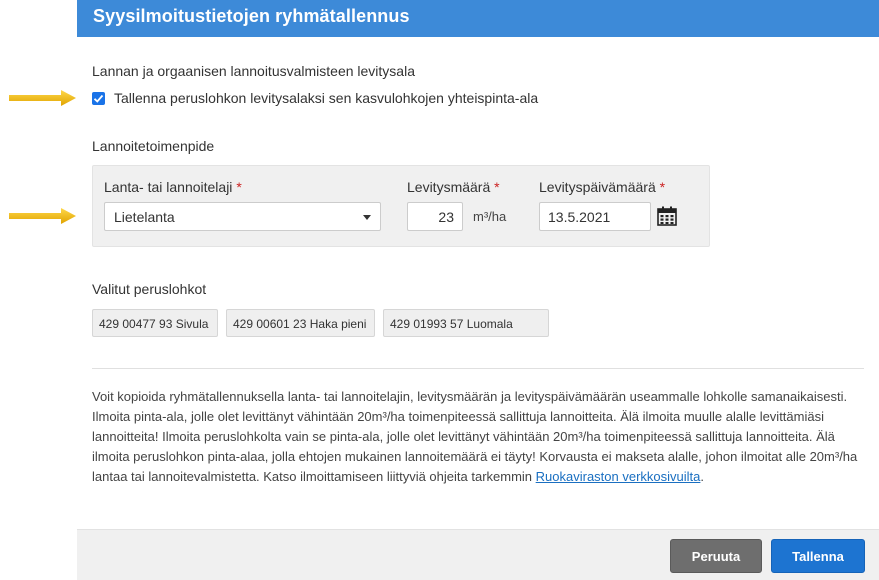 This screenshot has width=879, height=580. Describe the element at coordinates (478, 368) in the screenshot. I see `divider` at that location.